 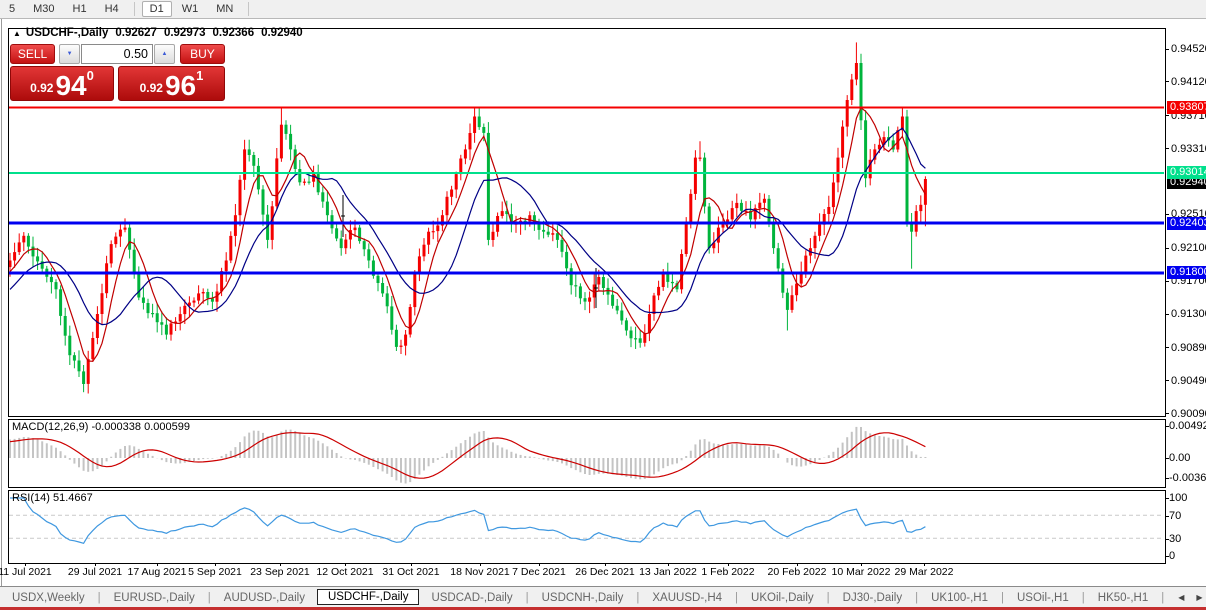 What do you see at coordinates (345, 572) in the screenshot?
I see `x-axis-date-label: 12 Oct 2021` at bounding box center [345, 572].